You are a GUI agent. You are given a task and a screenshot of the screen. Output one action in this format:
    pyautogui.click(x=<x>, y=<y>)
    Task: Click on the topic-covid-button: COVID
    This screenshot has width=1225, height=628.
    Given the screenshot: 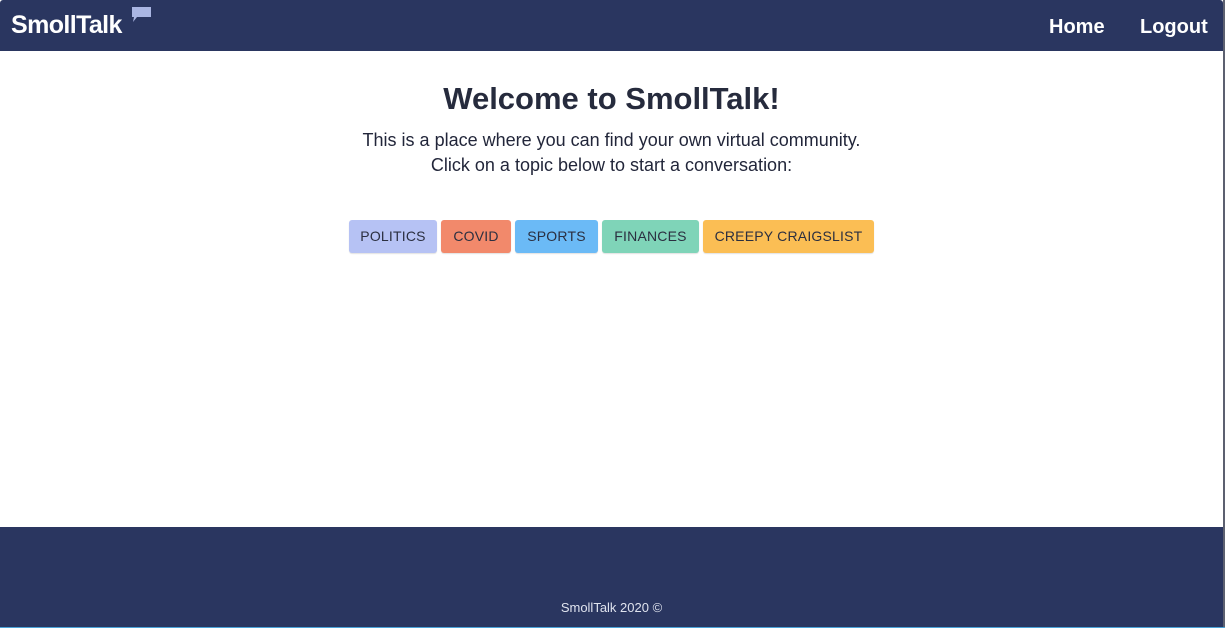 What is the action you would take?
    pyautogui.click(x=476, y=236)
    